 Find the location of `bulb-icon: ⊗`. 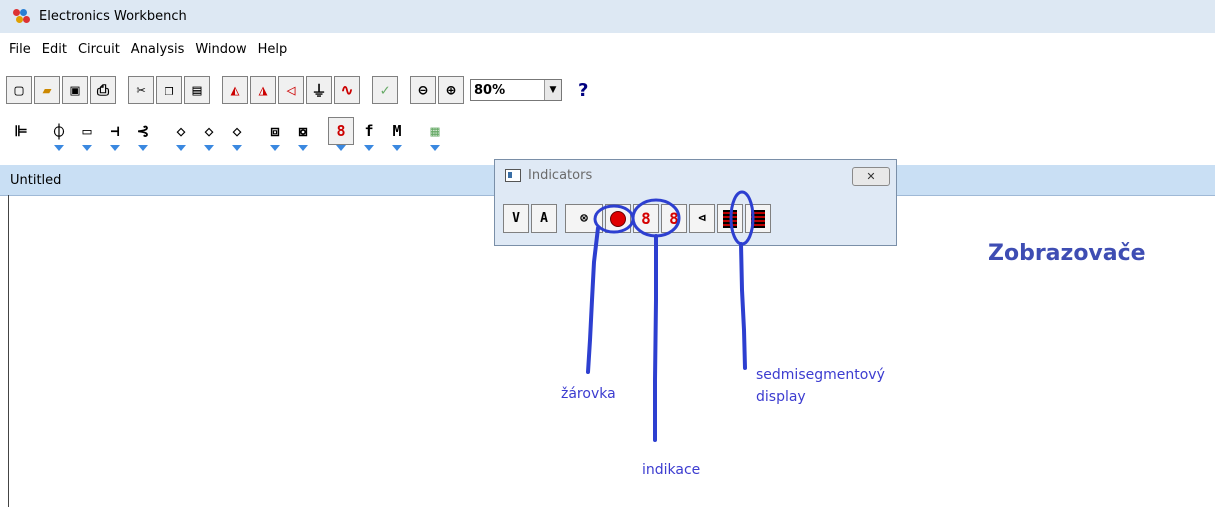

bulb-icon: ⊗ is located at coordinates (584, 218).